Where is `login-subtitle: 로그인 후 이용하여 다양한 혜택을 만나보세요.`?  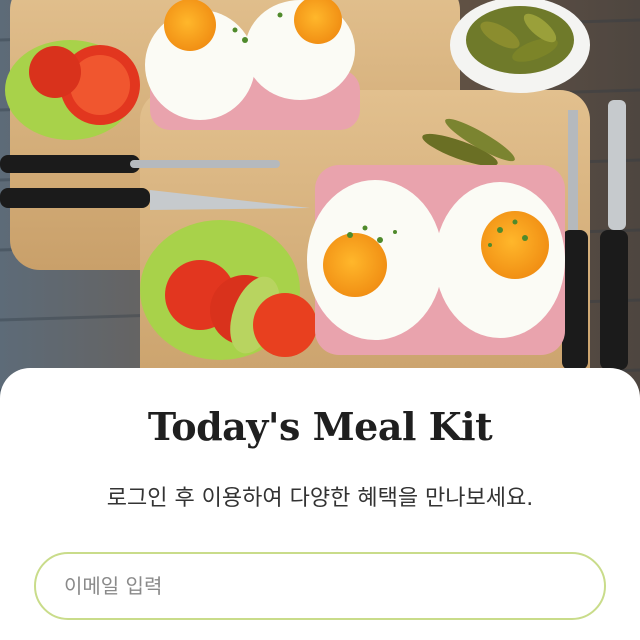 login-subtitle: 로그인 후 이용하여 다양한 혜택을 만나보세요. is located at coordinates (320, 498).